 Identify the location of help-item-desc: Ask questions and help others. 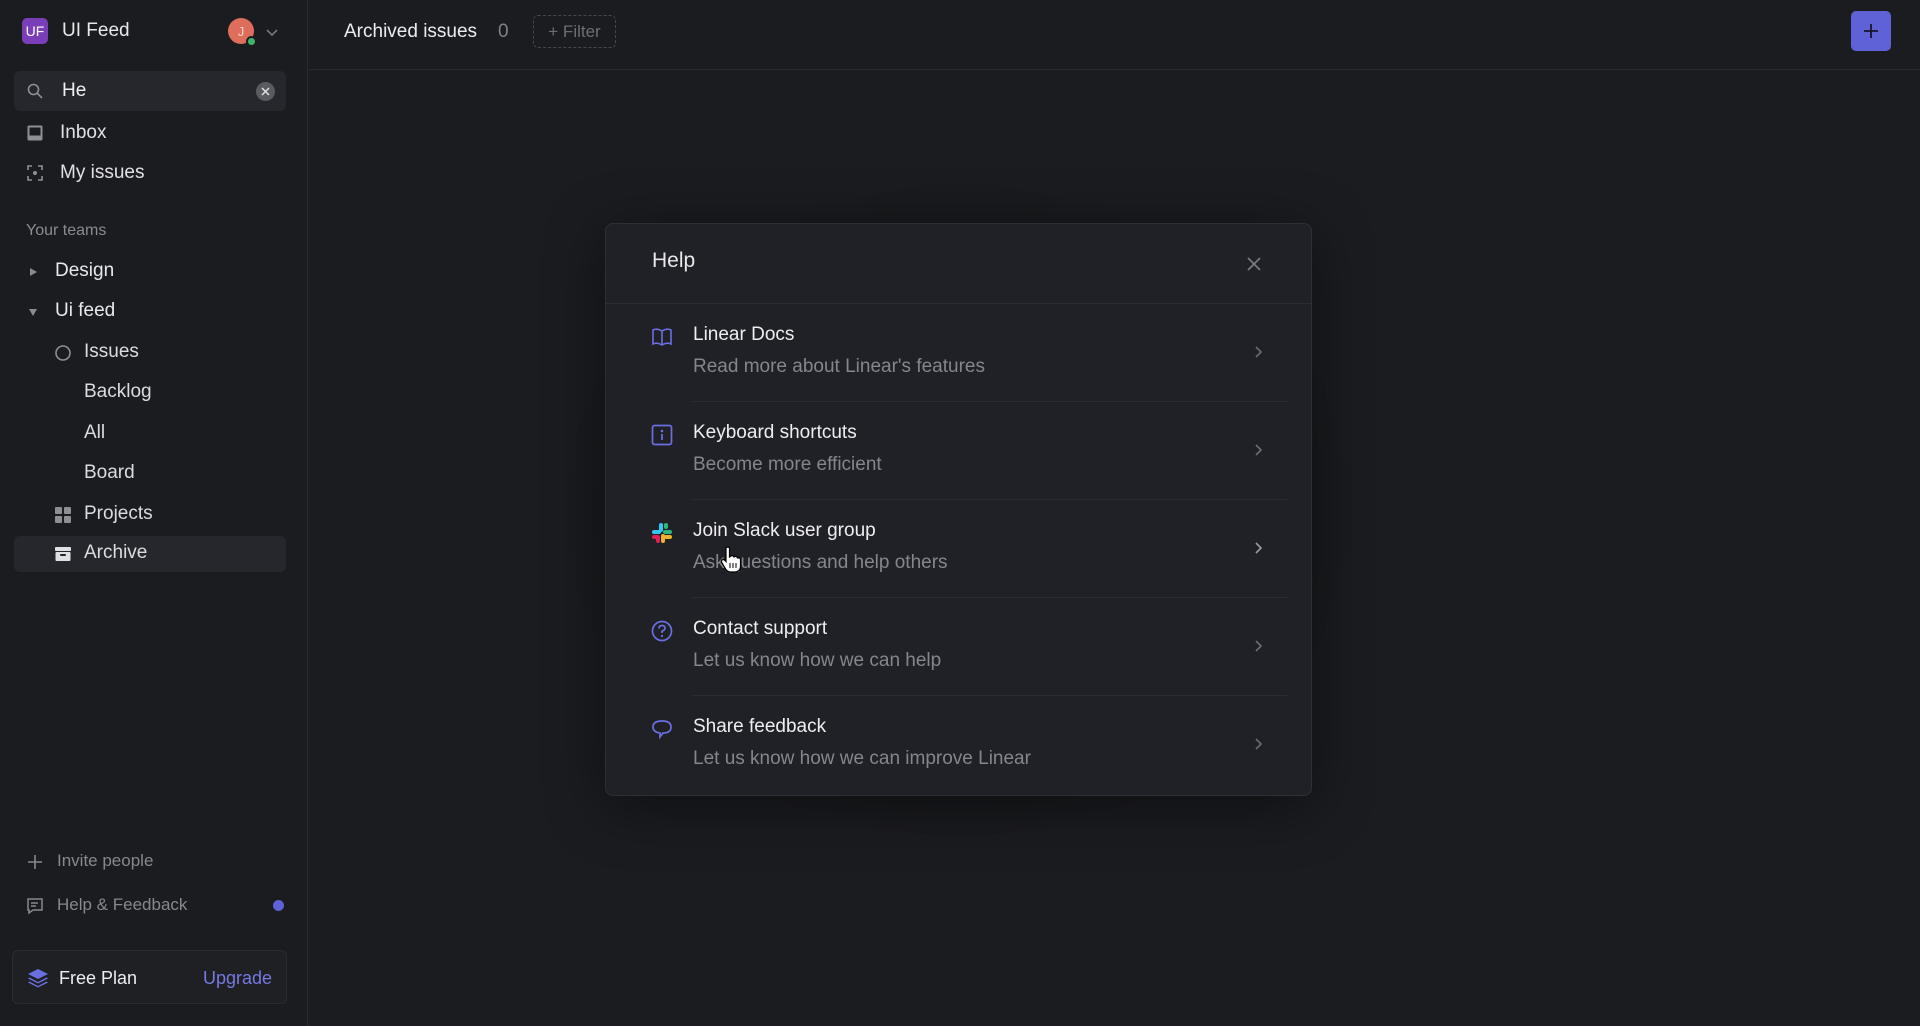
(820, 562).